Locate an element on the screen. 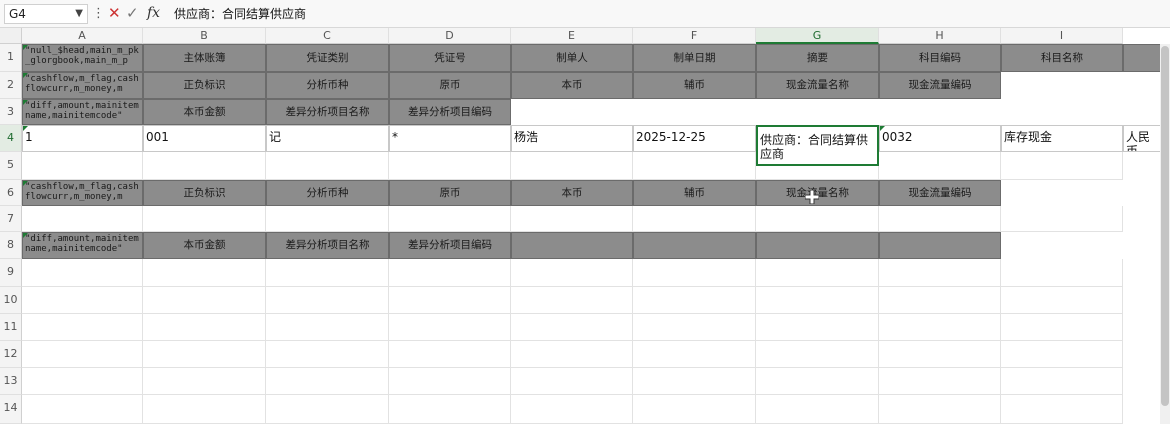 The height and width of the screenshot is (424, 1170). cell-d14 is located at coordinates (450, 409).